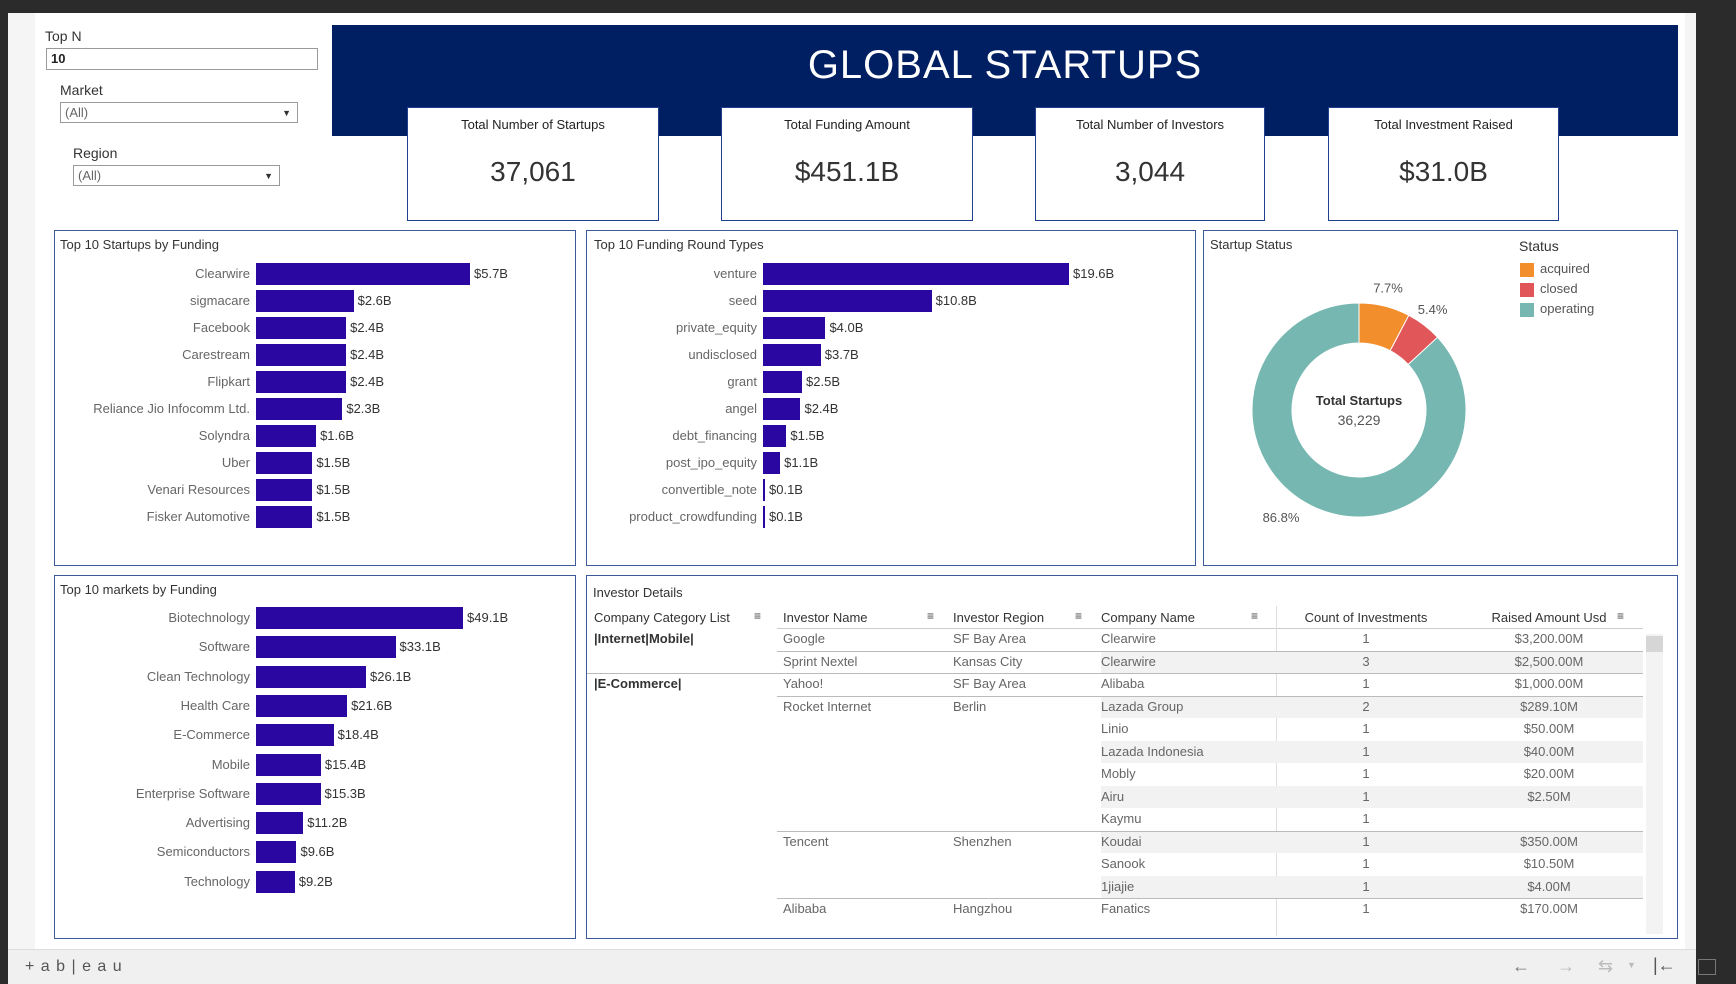 Image resolution: width=1736 pixels, height=984 pixels. I want to click on header-label: Count of Investments, so click(1366, 617).